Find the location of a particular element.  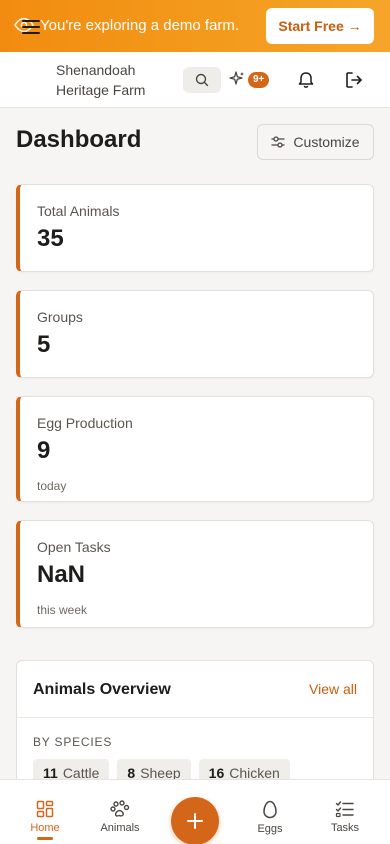

search-button is located at coordinates (202, 80).